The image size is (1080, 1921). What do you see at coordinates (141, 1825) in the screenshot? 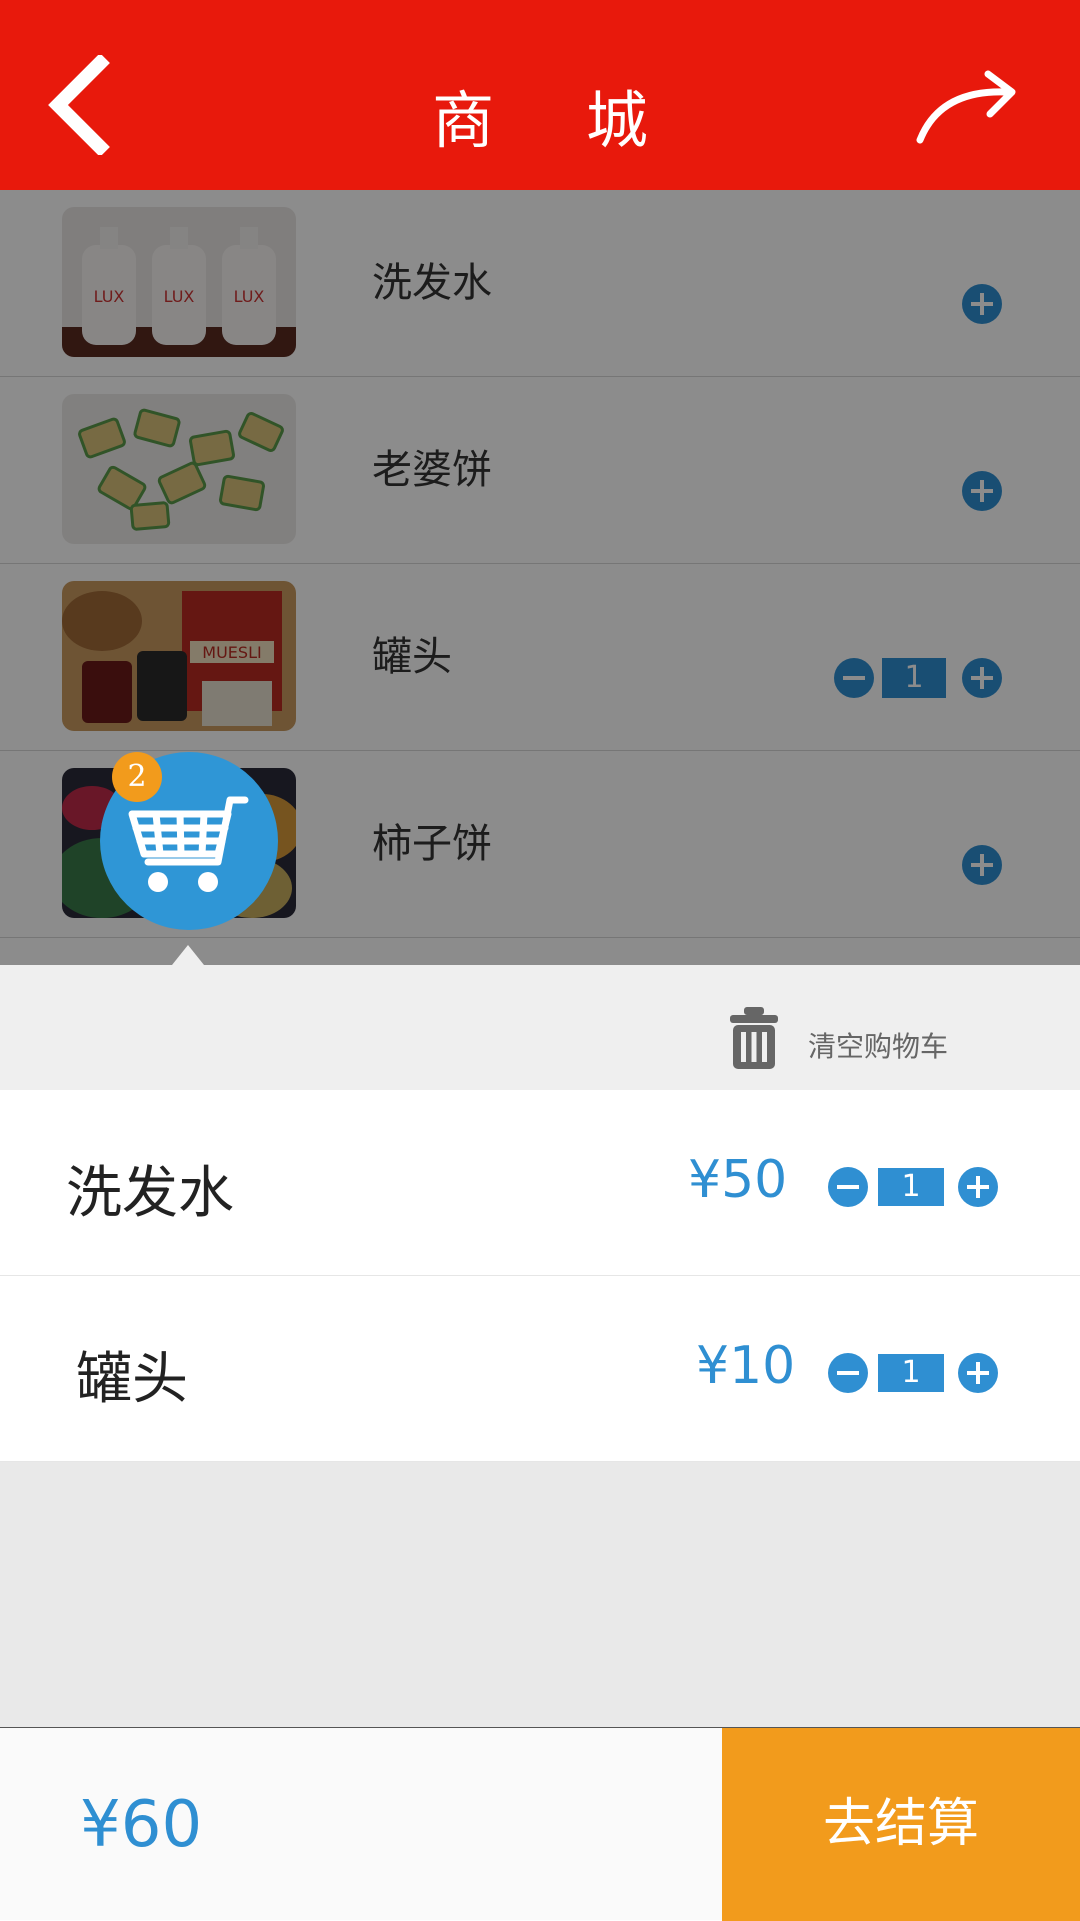
I see `total-price: ¥60` at bounding box center [141, 1825].